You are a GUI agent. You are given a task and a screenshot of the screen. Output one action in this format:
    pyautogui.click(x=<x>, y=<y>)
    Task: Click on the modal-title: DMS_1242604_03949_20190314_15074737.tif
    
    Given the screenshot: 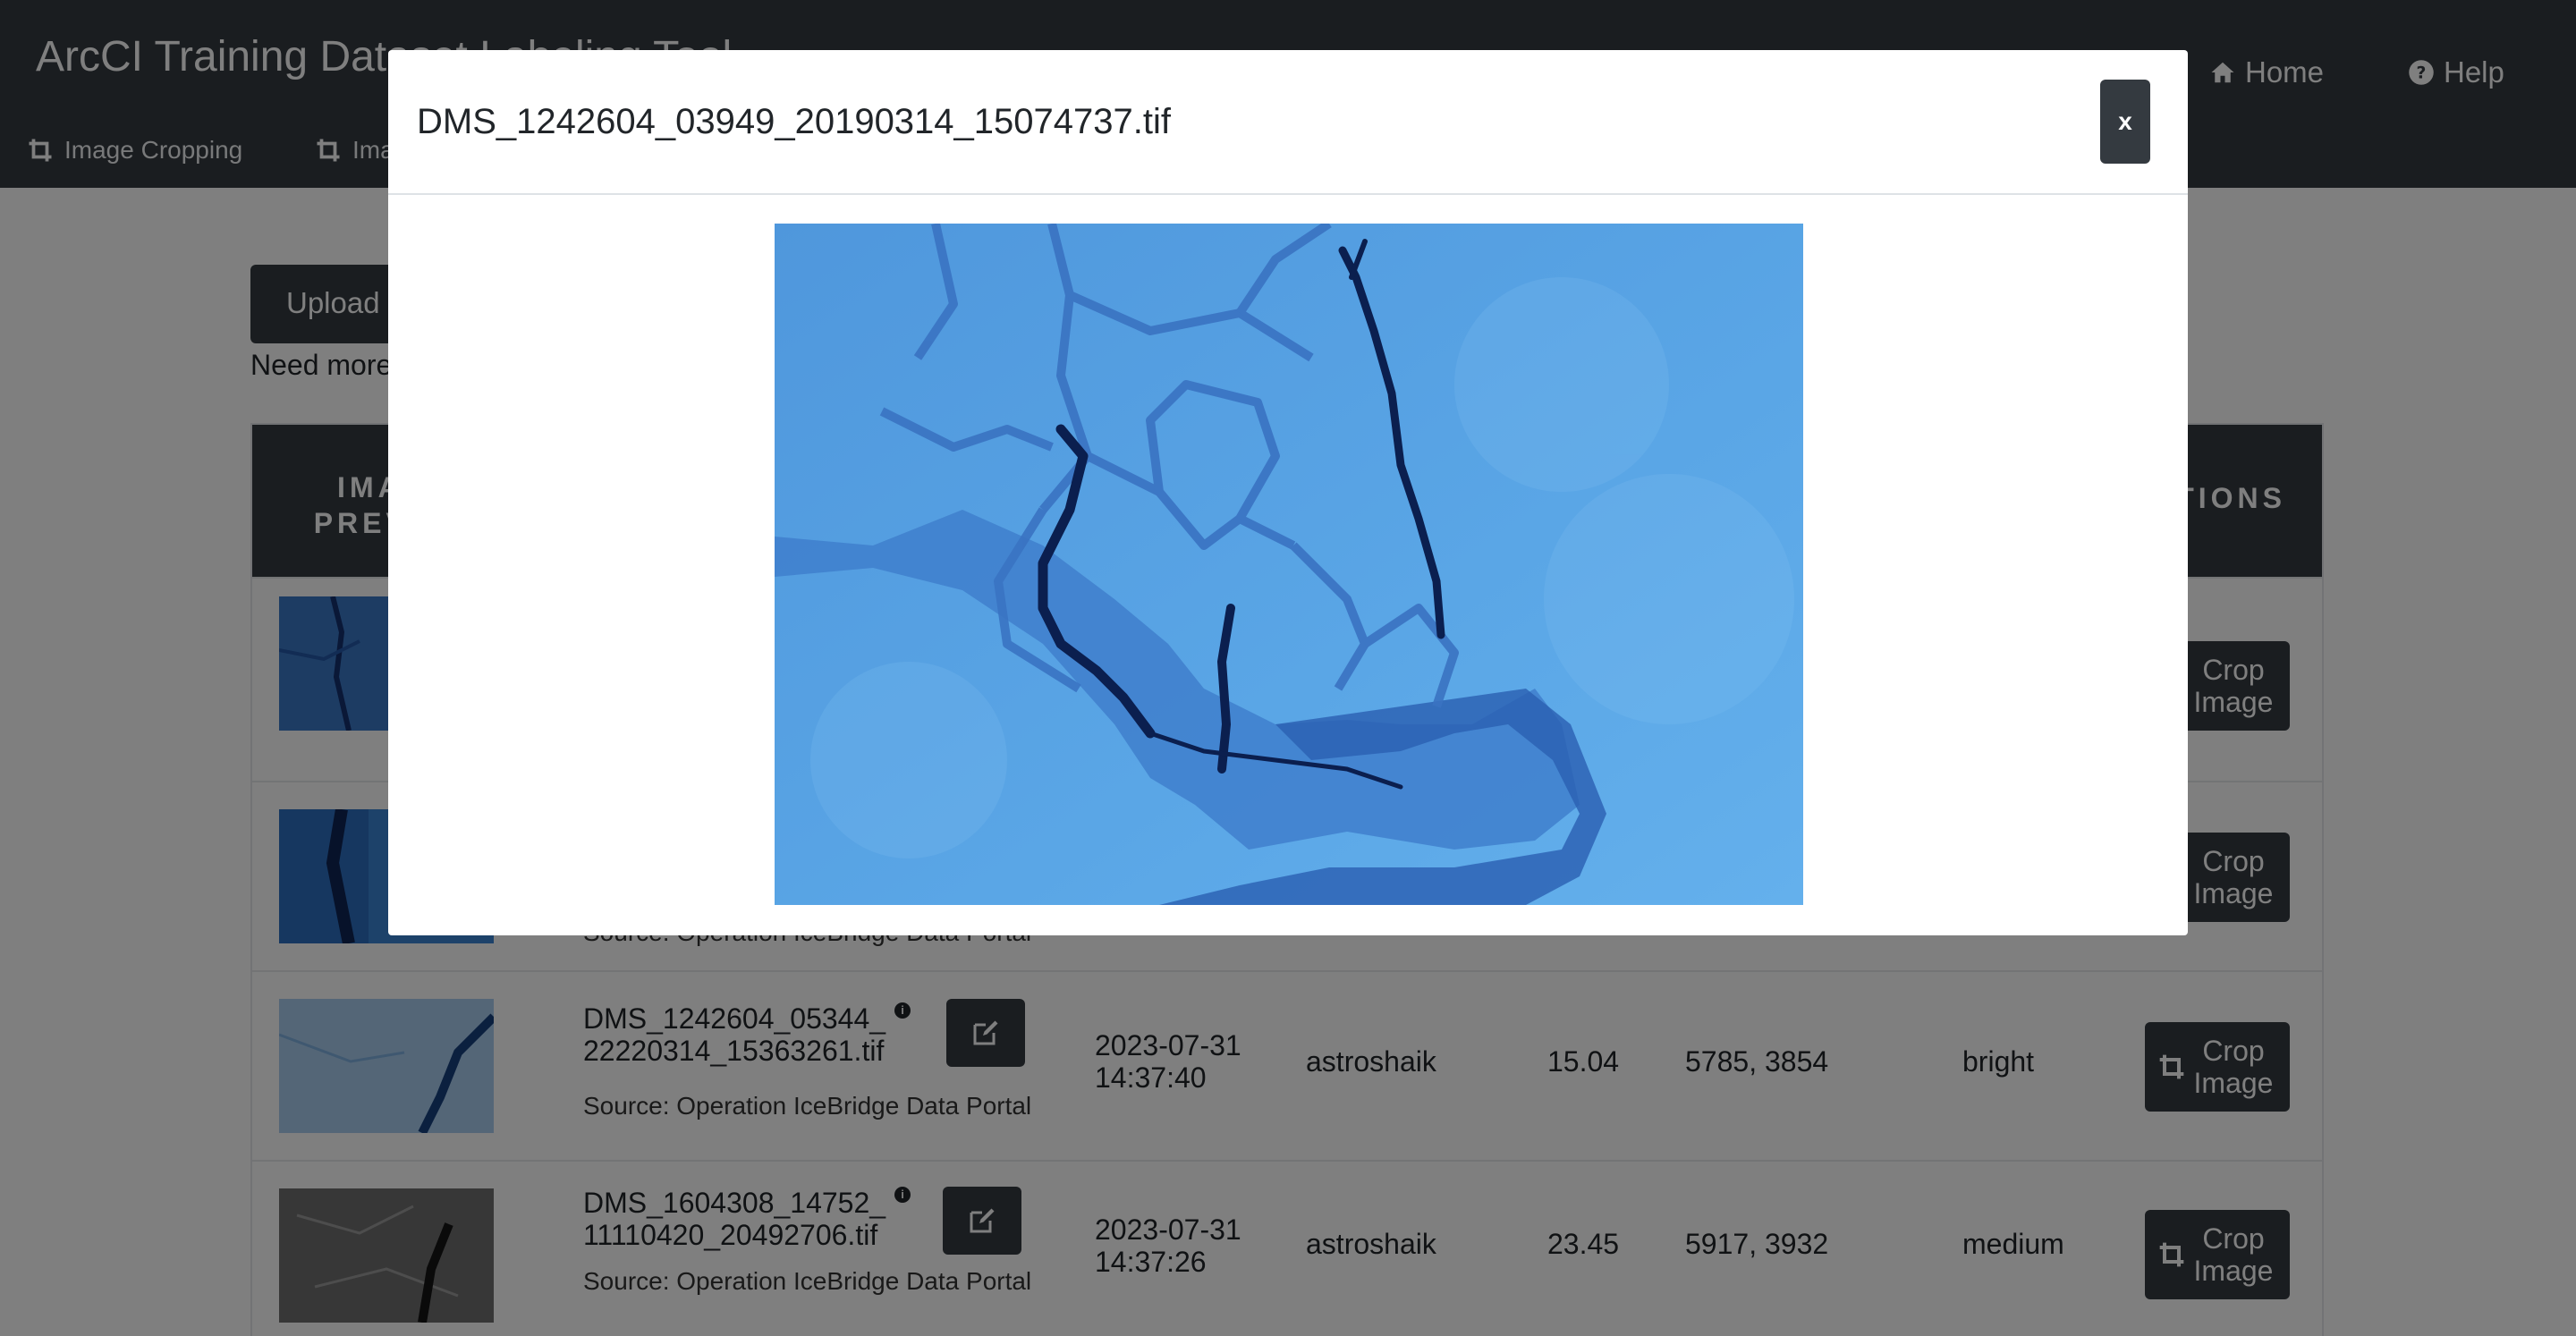 What is the action you would take?
    pyautogui.click(x=794, y=122)
    